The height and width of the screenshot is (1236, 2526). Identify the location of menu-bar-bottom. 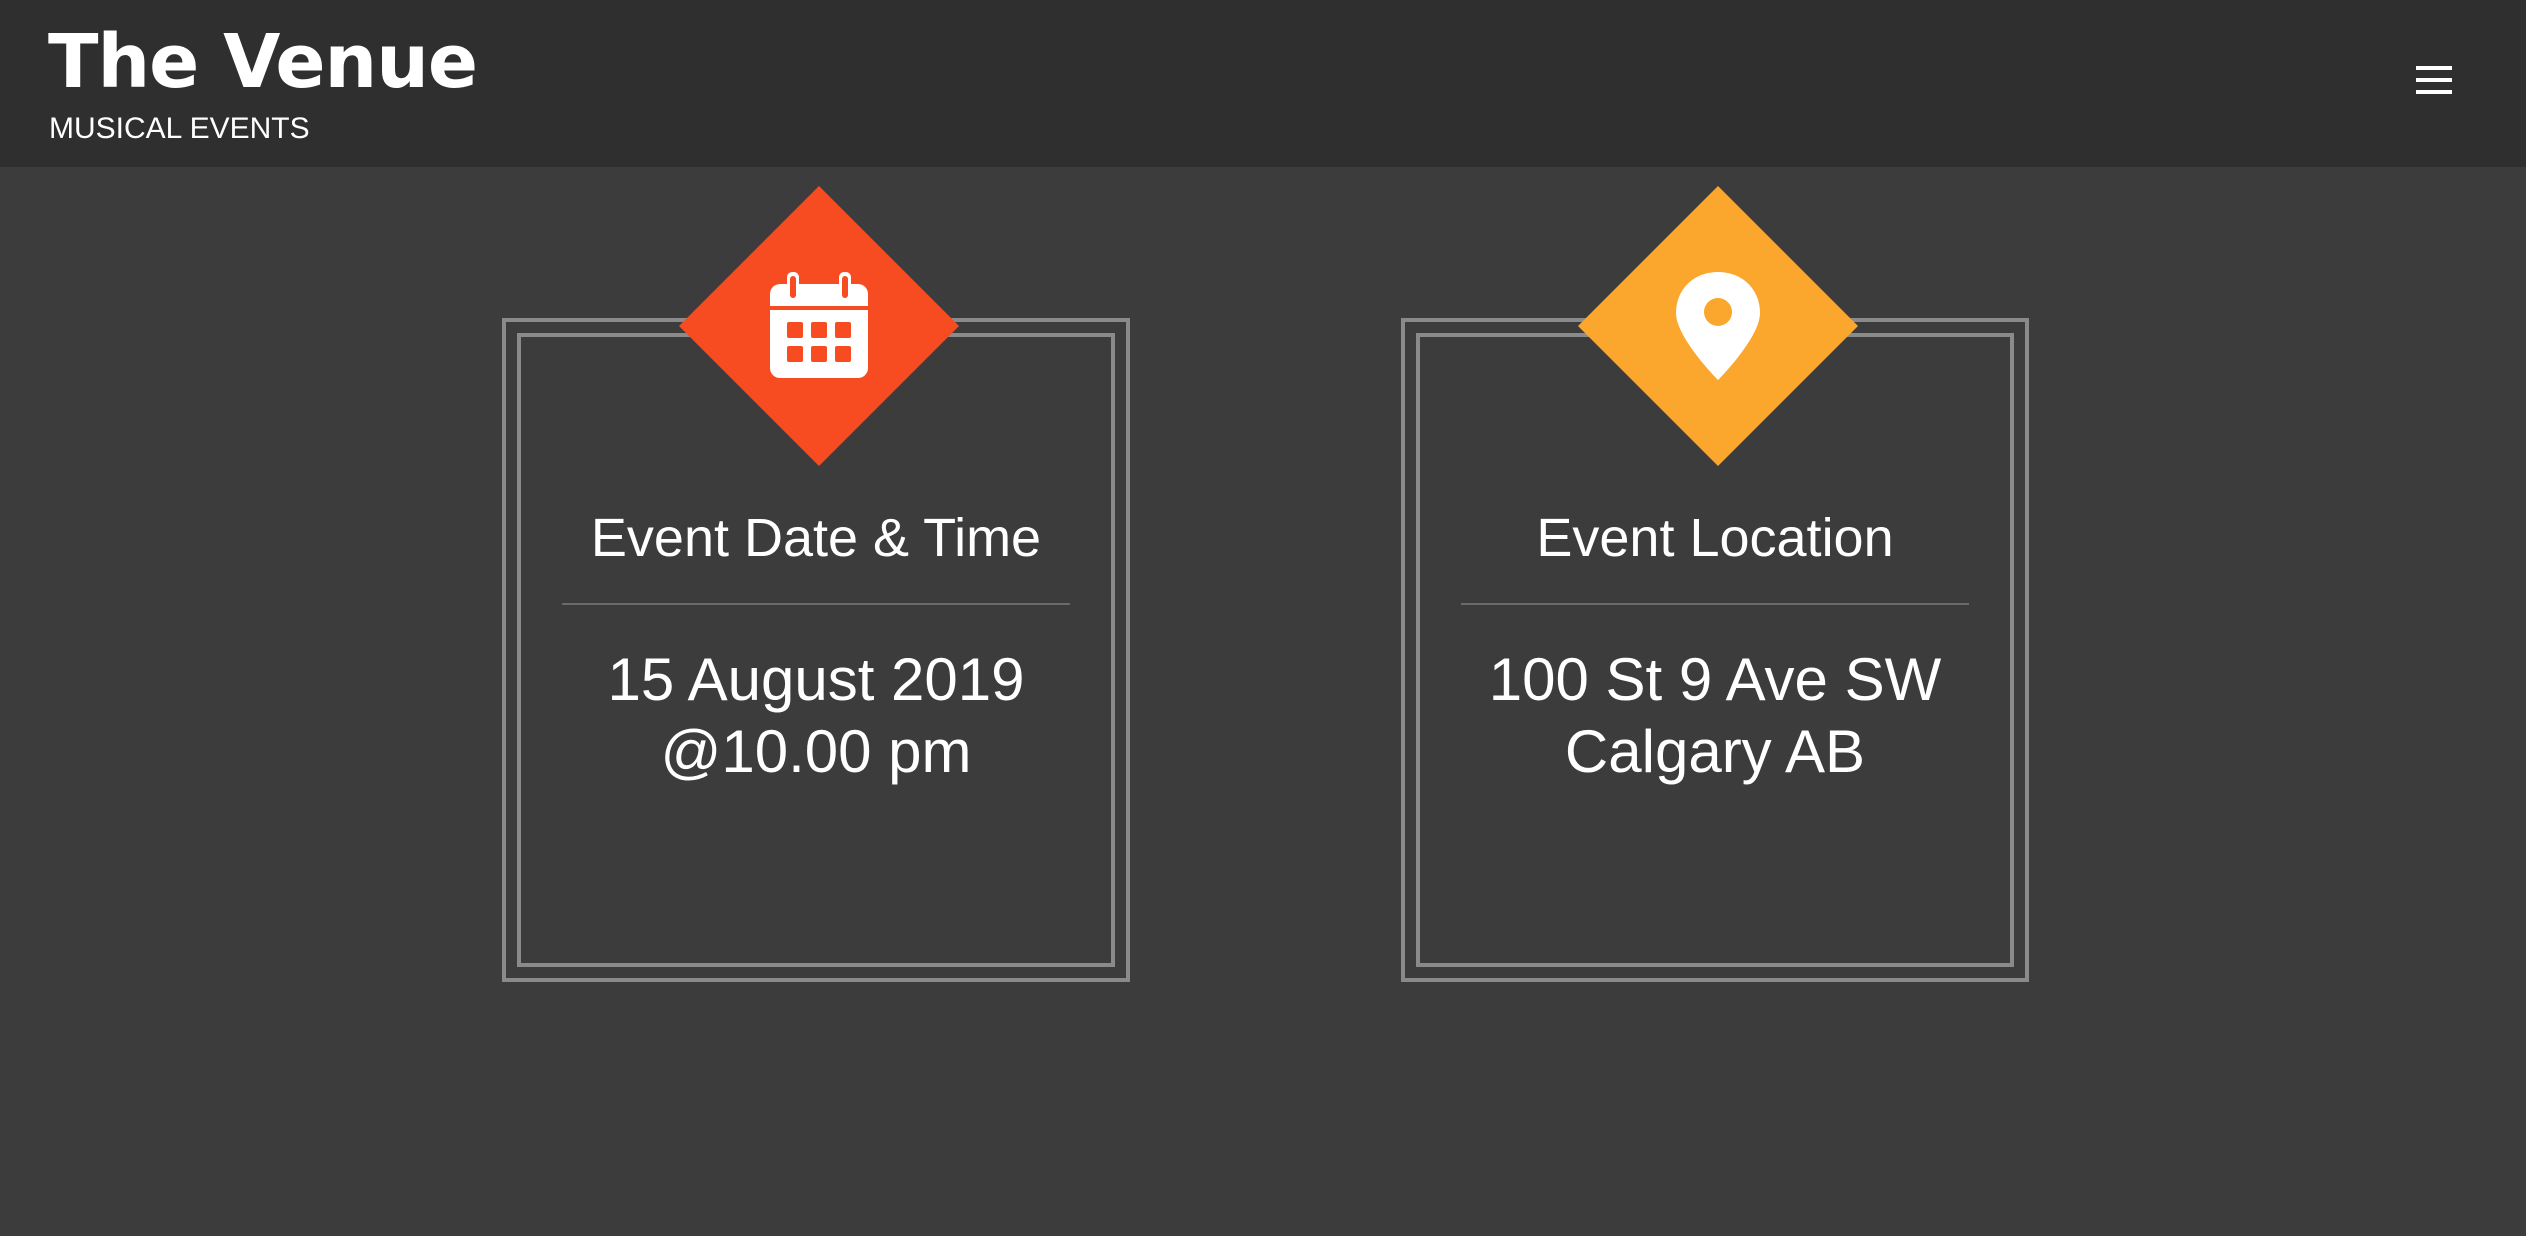
(2434, 92).